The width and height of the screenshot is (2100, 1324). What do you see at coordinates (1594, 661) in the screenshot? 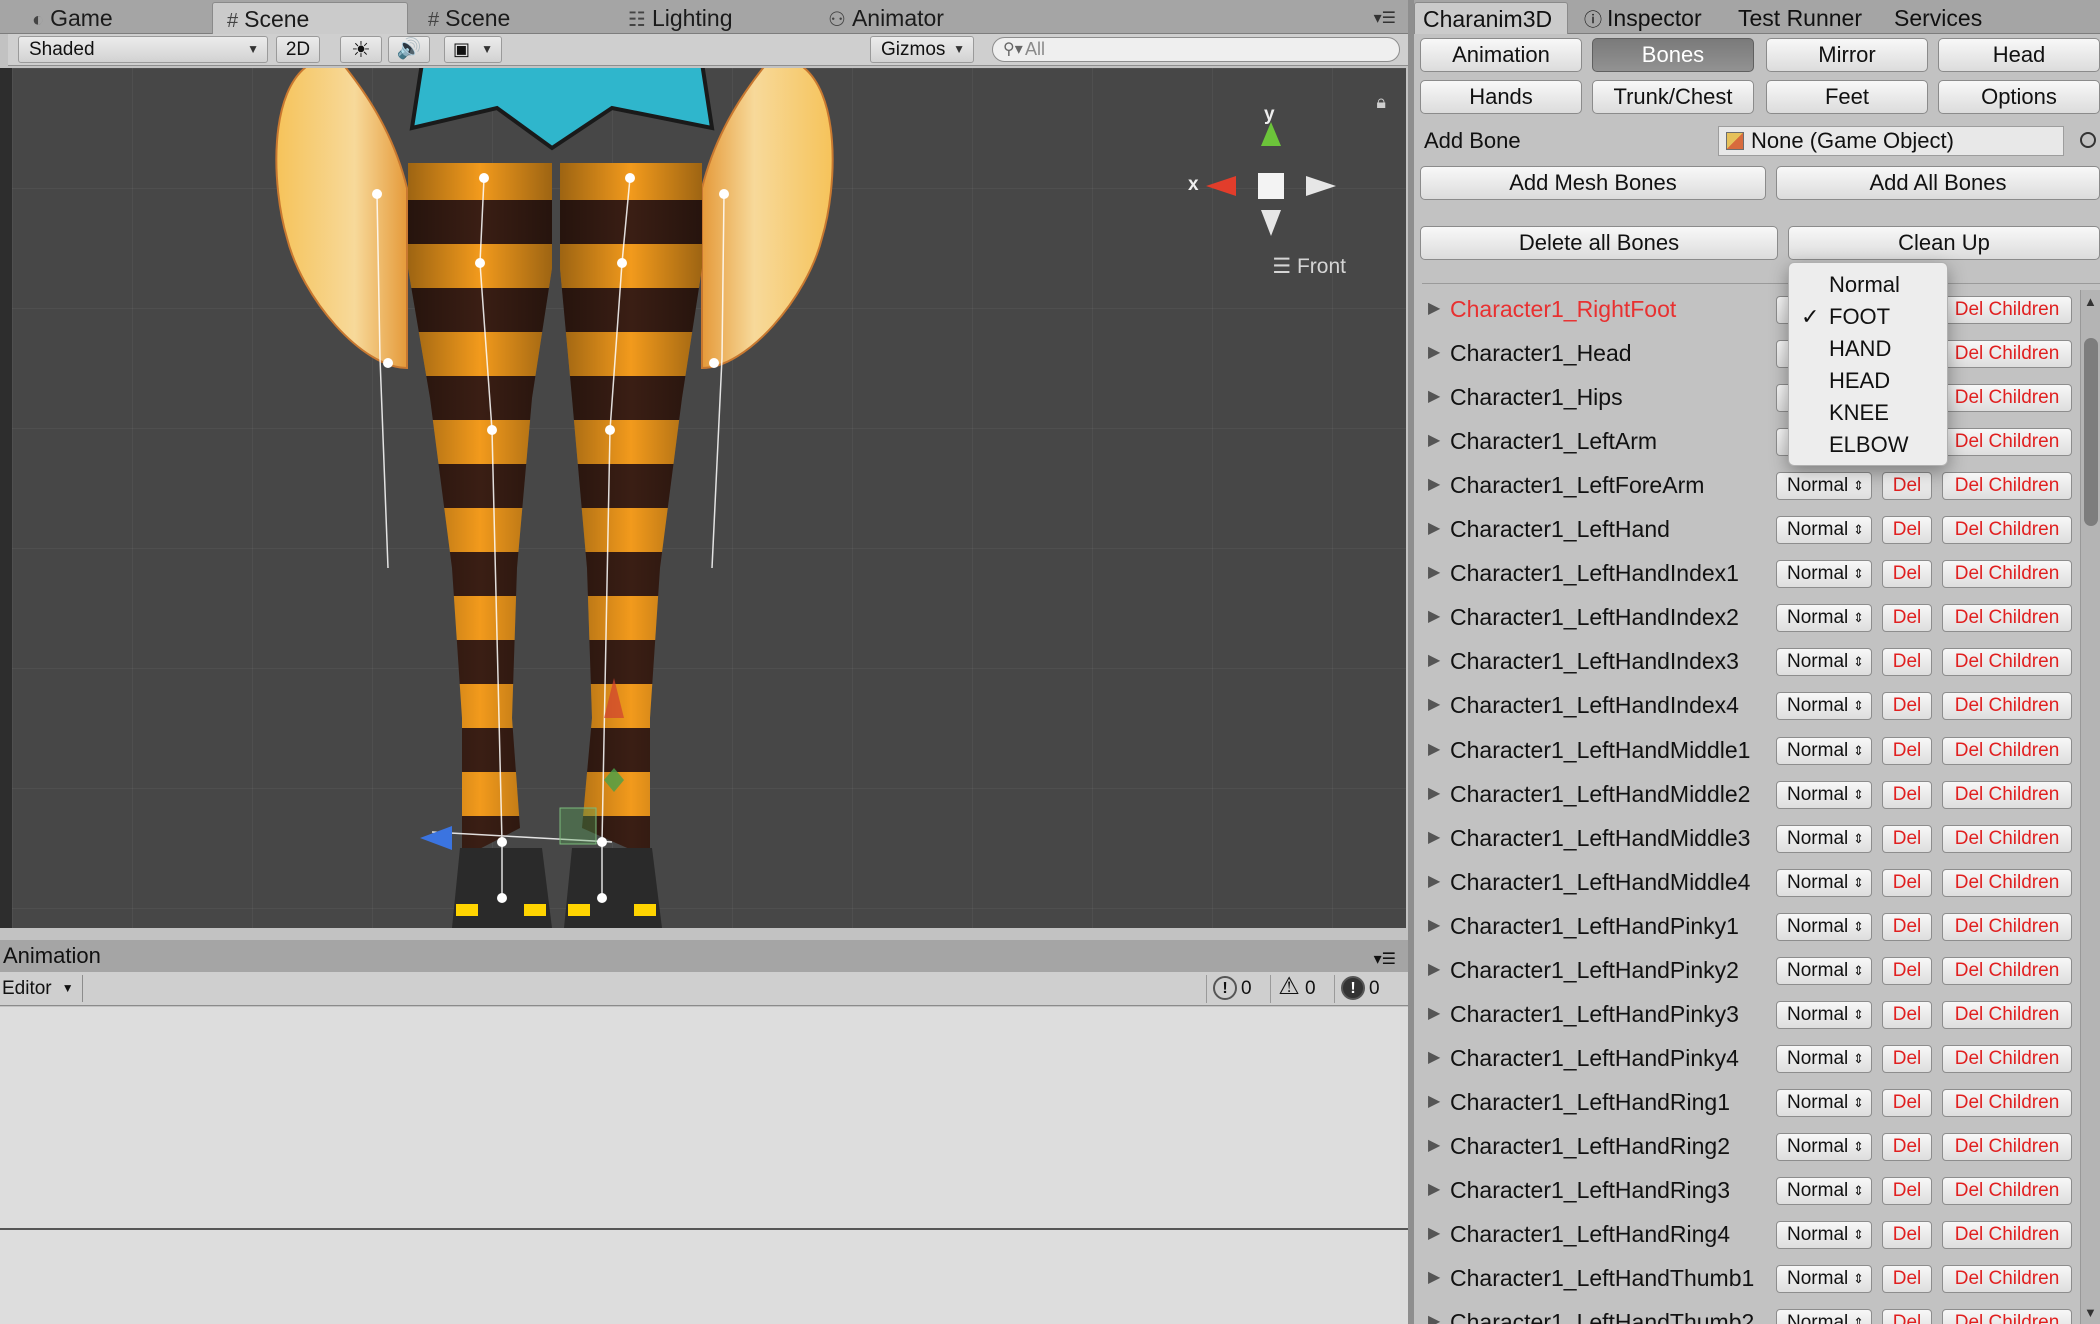
I see `bone-name: Character1_LeftHandIndex3` at bounding box center [1594, 661].